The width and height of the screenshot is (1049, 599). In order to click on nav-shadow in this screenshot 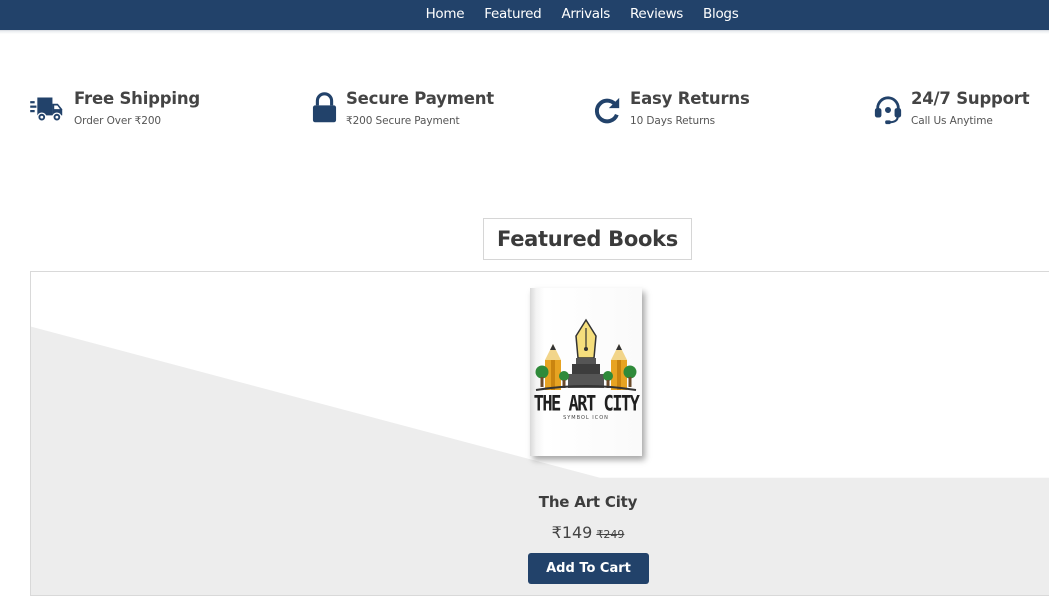, I will do `click(524, 32)`.